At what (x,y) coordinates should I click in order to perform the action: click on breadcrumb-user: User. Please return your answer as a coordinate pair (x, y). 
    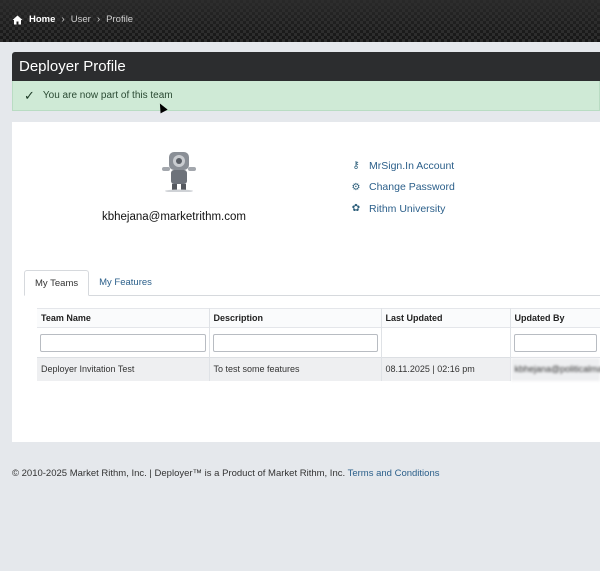
    Looking at the image, I should click on (81, 19).